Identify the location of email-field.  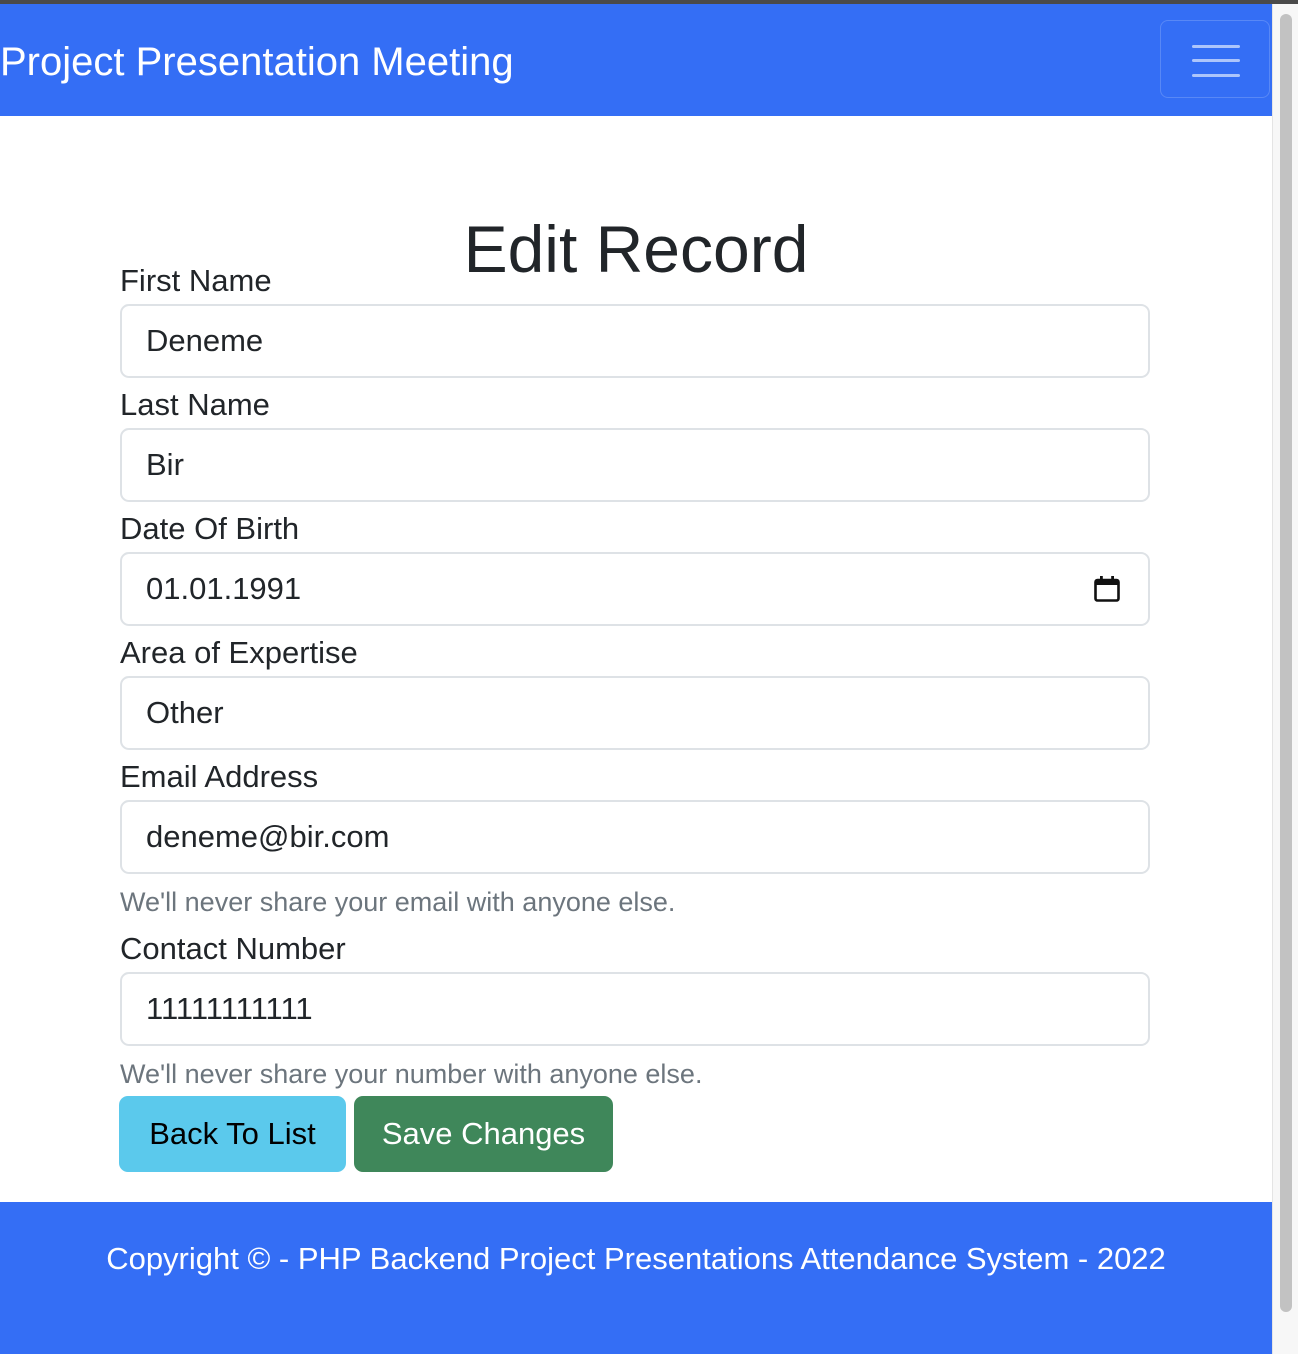
(635, 837).